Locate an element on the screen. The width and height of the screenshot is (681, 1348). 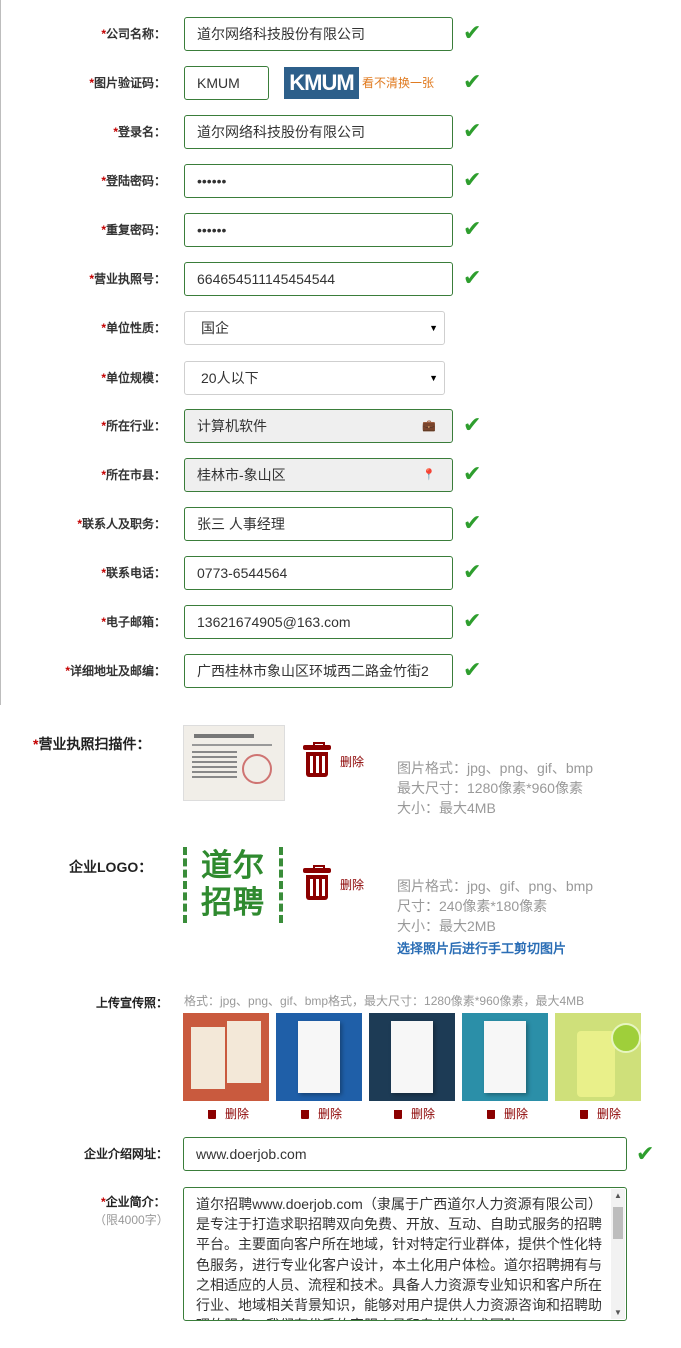
login-name-input: 道尔网络科技股份有限公司 is located at coordinates (318, 132).